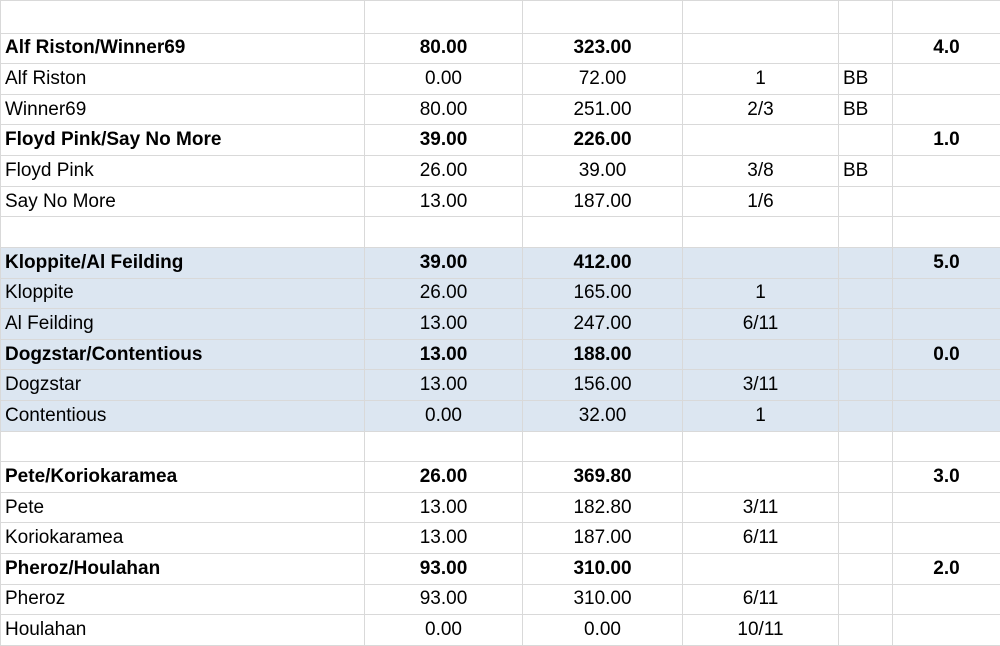 This screenshot has height=646, width=1000. Describe the element at coordinates (602, 140) in the screenshot. I see `cell-total: 226.00` at that location.